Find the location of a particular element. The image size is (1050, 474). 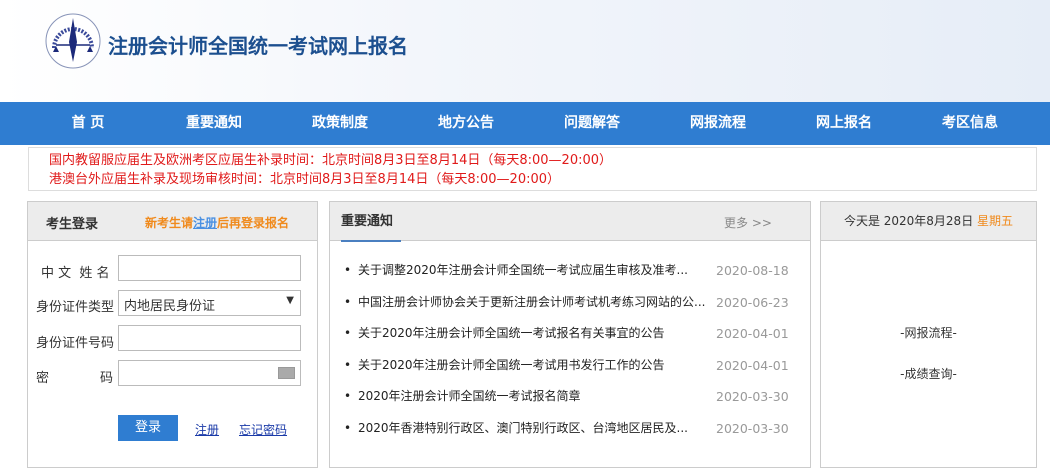

nav-faq: 问题解答 is located at coordinates (592, 123).